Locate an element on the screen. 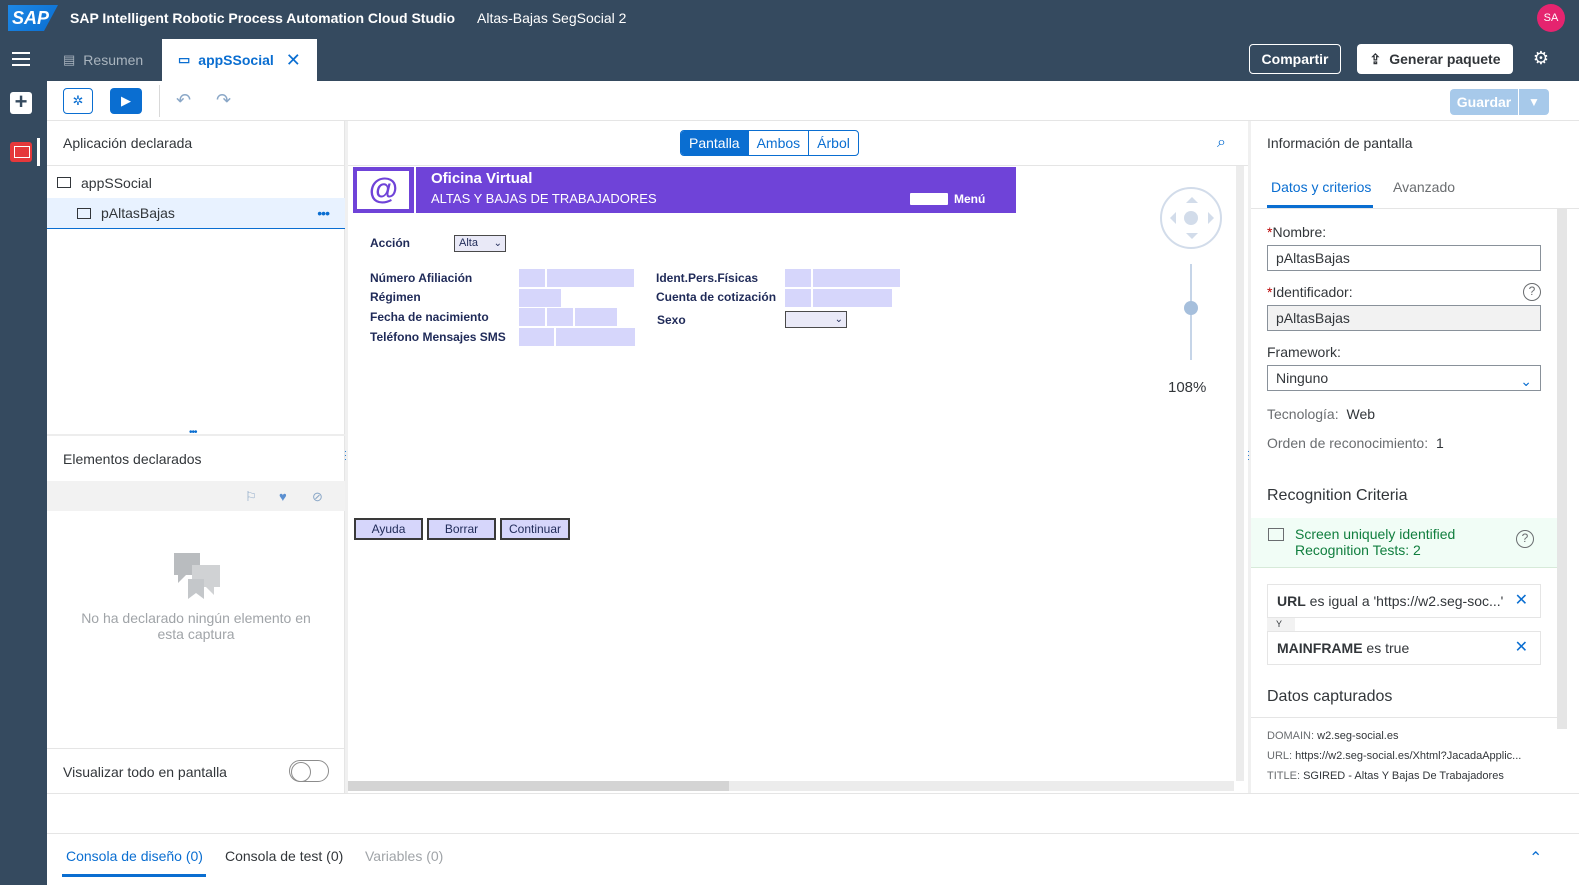 The image size is (1579, 885). tree-item-application: appSSocial is located at coordinates (196, 182).